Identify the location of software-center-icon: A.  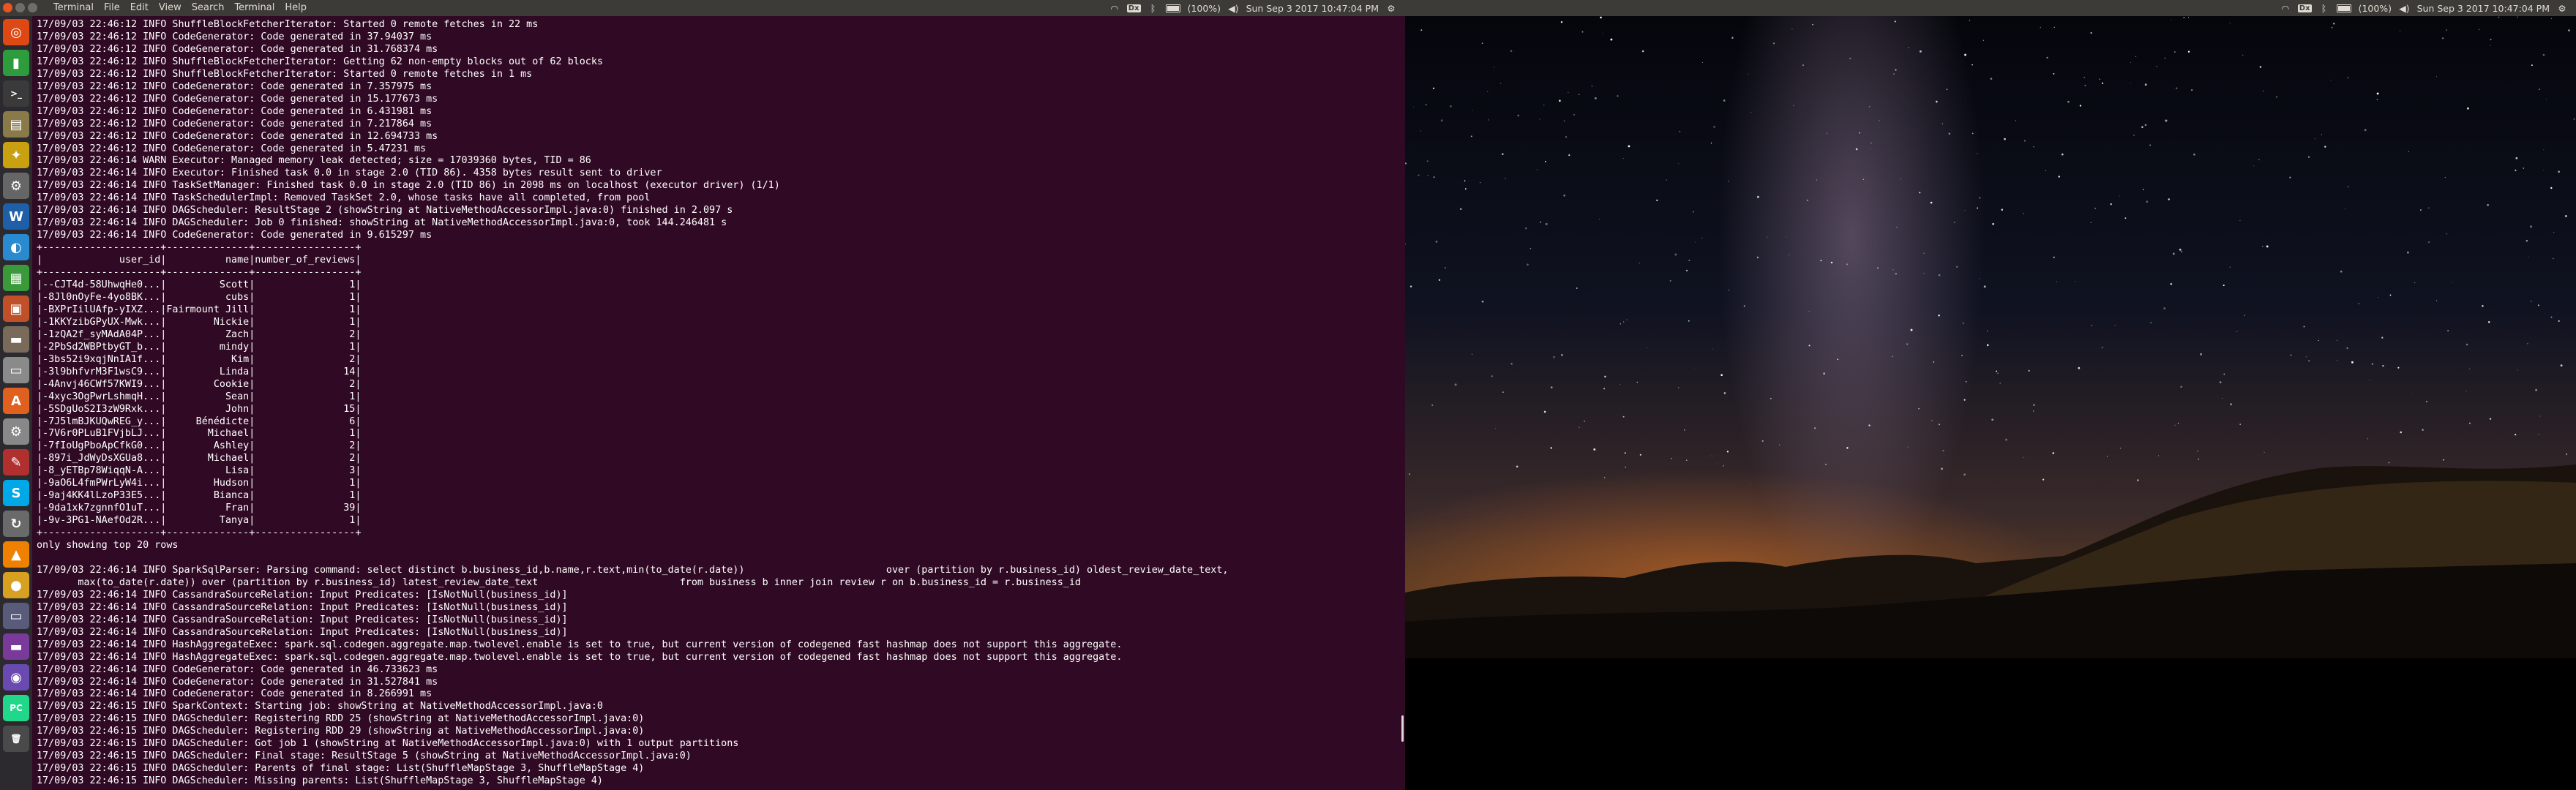
(16, 401).